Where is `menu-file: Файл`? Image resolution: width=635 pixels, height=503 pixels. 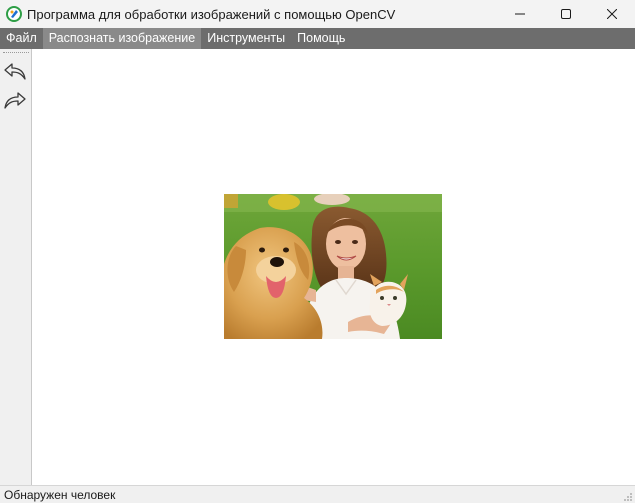 menu-file: Файл is located at coordinates (21, 38).